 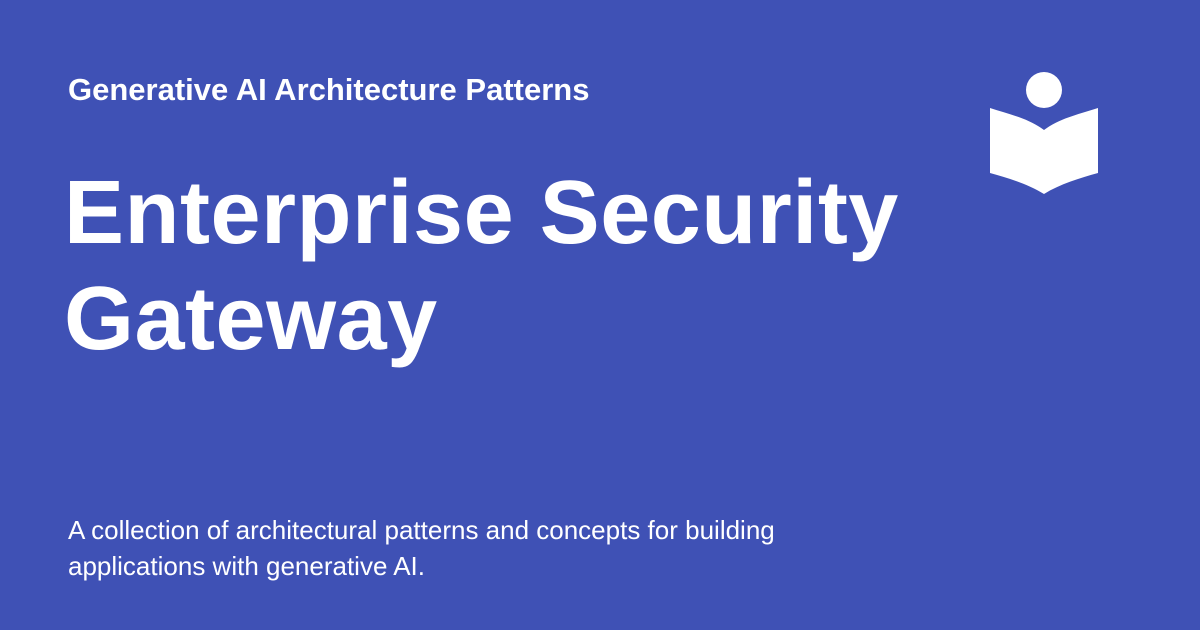 I want to click on page-title-line-2: Gateway, so click(x=251, y=319).